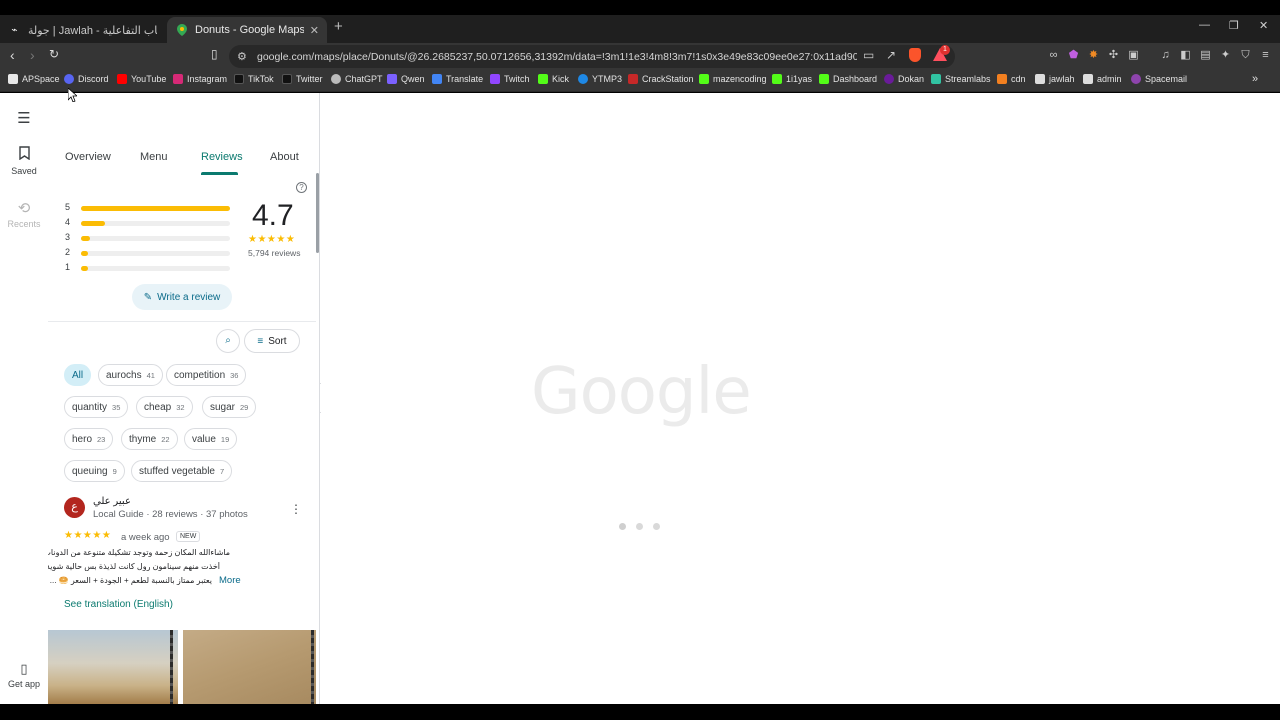 This screenshot has height=720, width=1280. Describe the element at coordinates (1002, 79) in the screenshot. I see `cdn-icon` at that location.